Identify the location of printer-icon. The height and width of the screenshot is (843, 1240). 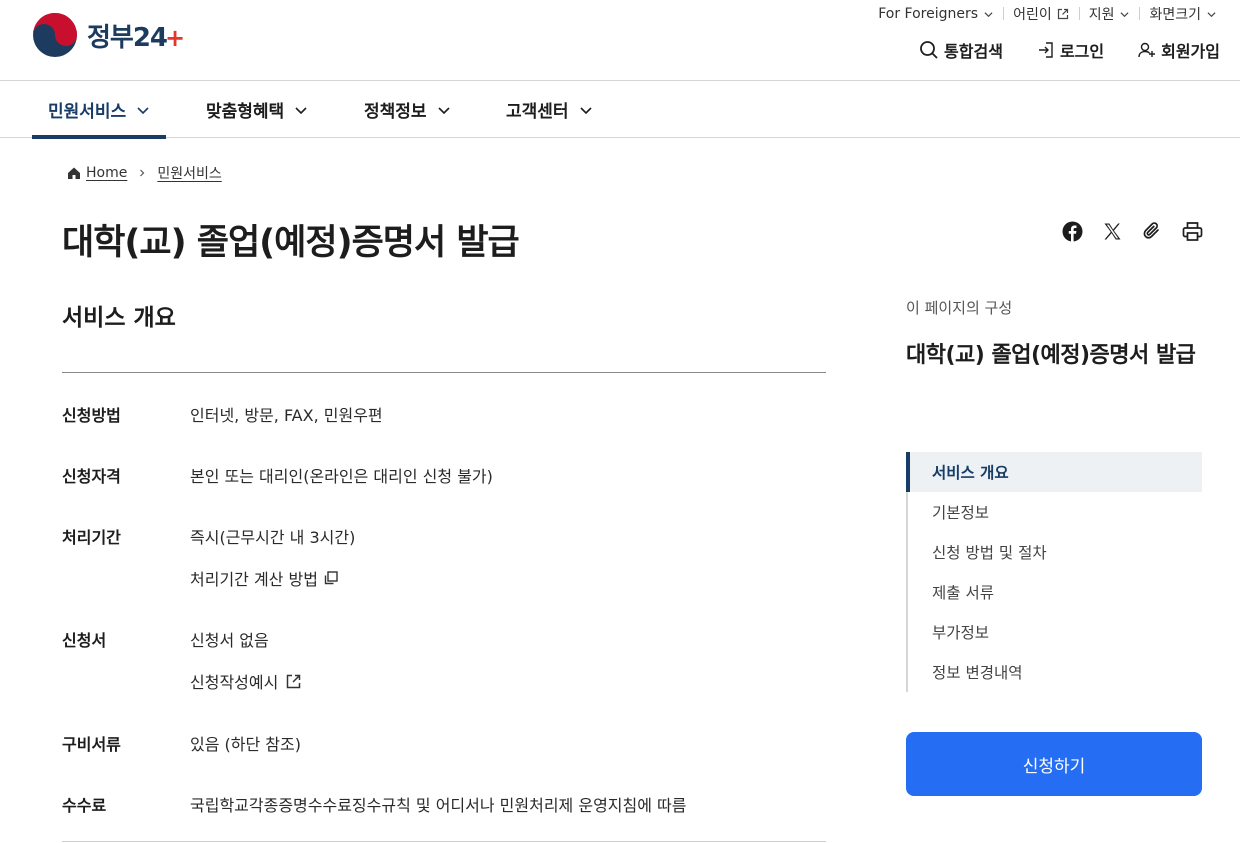
(1192, 231).